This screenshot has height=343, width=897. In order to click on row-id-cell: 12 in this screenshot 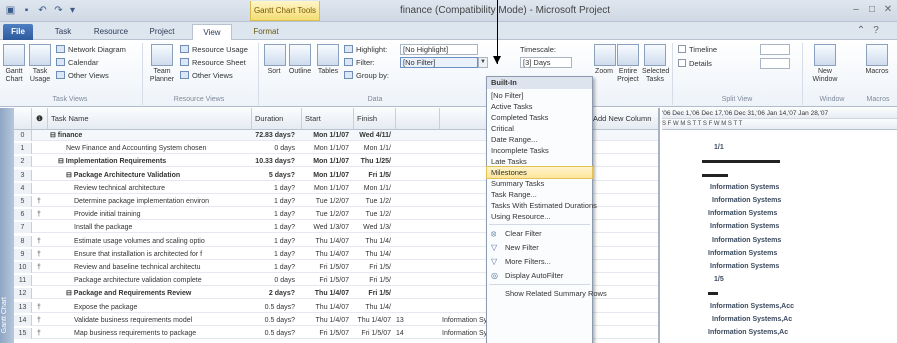, I will do `click(23, 294)`.